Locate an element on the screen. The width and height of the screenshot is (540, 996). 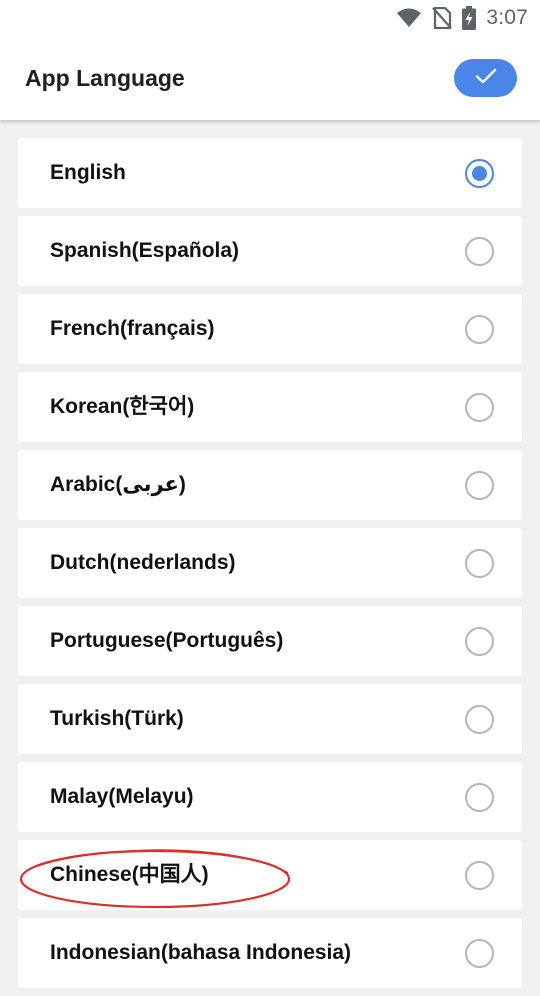
status-bar: 3:07 is located at coordinates (270, 18).